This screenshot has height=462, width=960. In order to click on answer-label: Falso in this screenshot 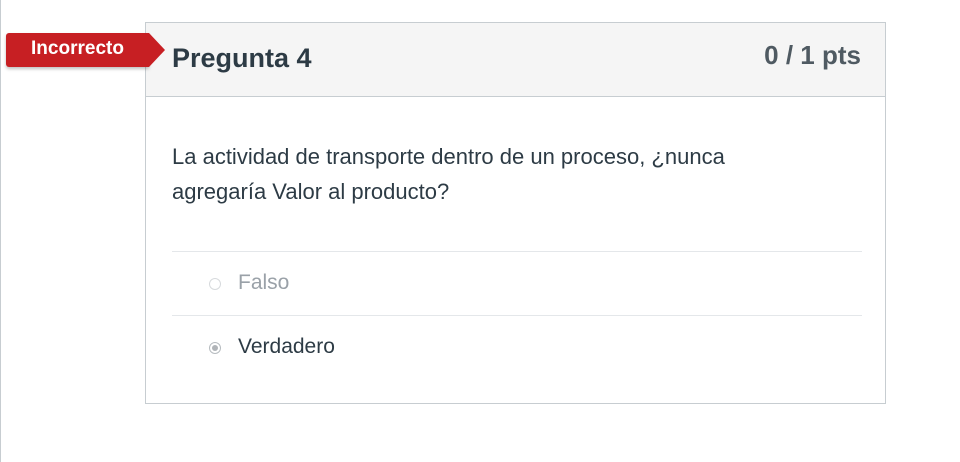, I will do `click(264, 282)`.